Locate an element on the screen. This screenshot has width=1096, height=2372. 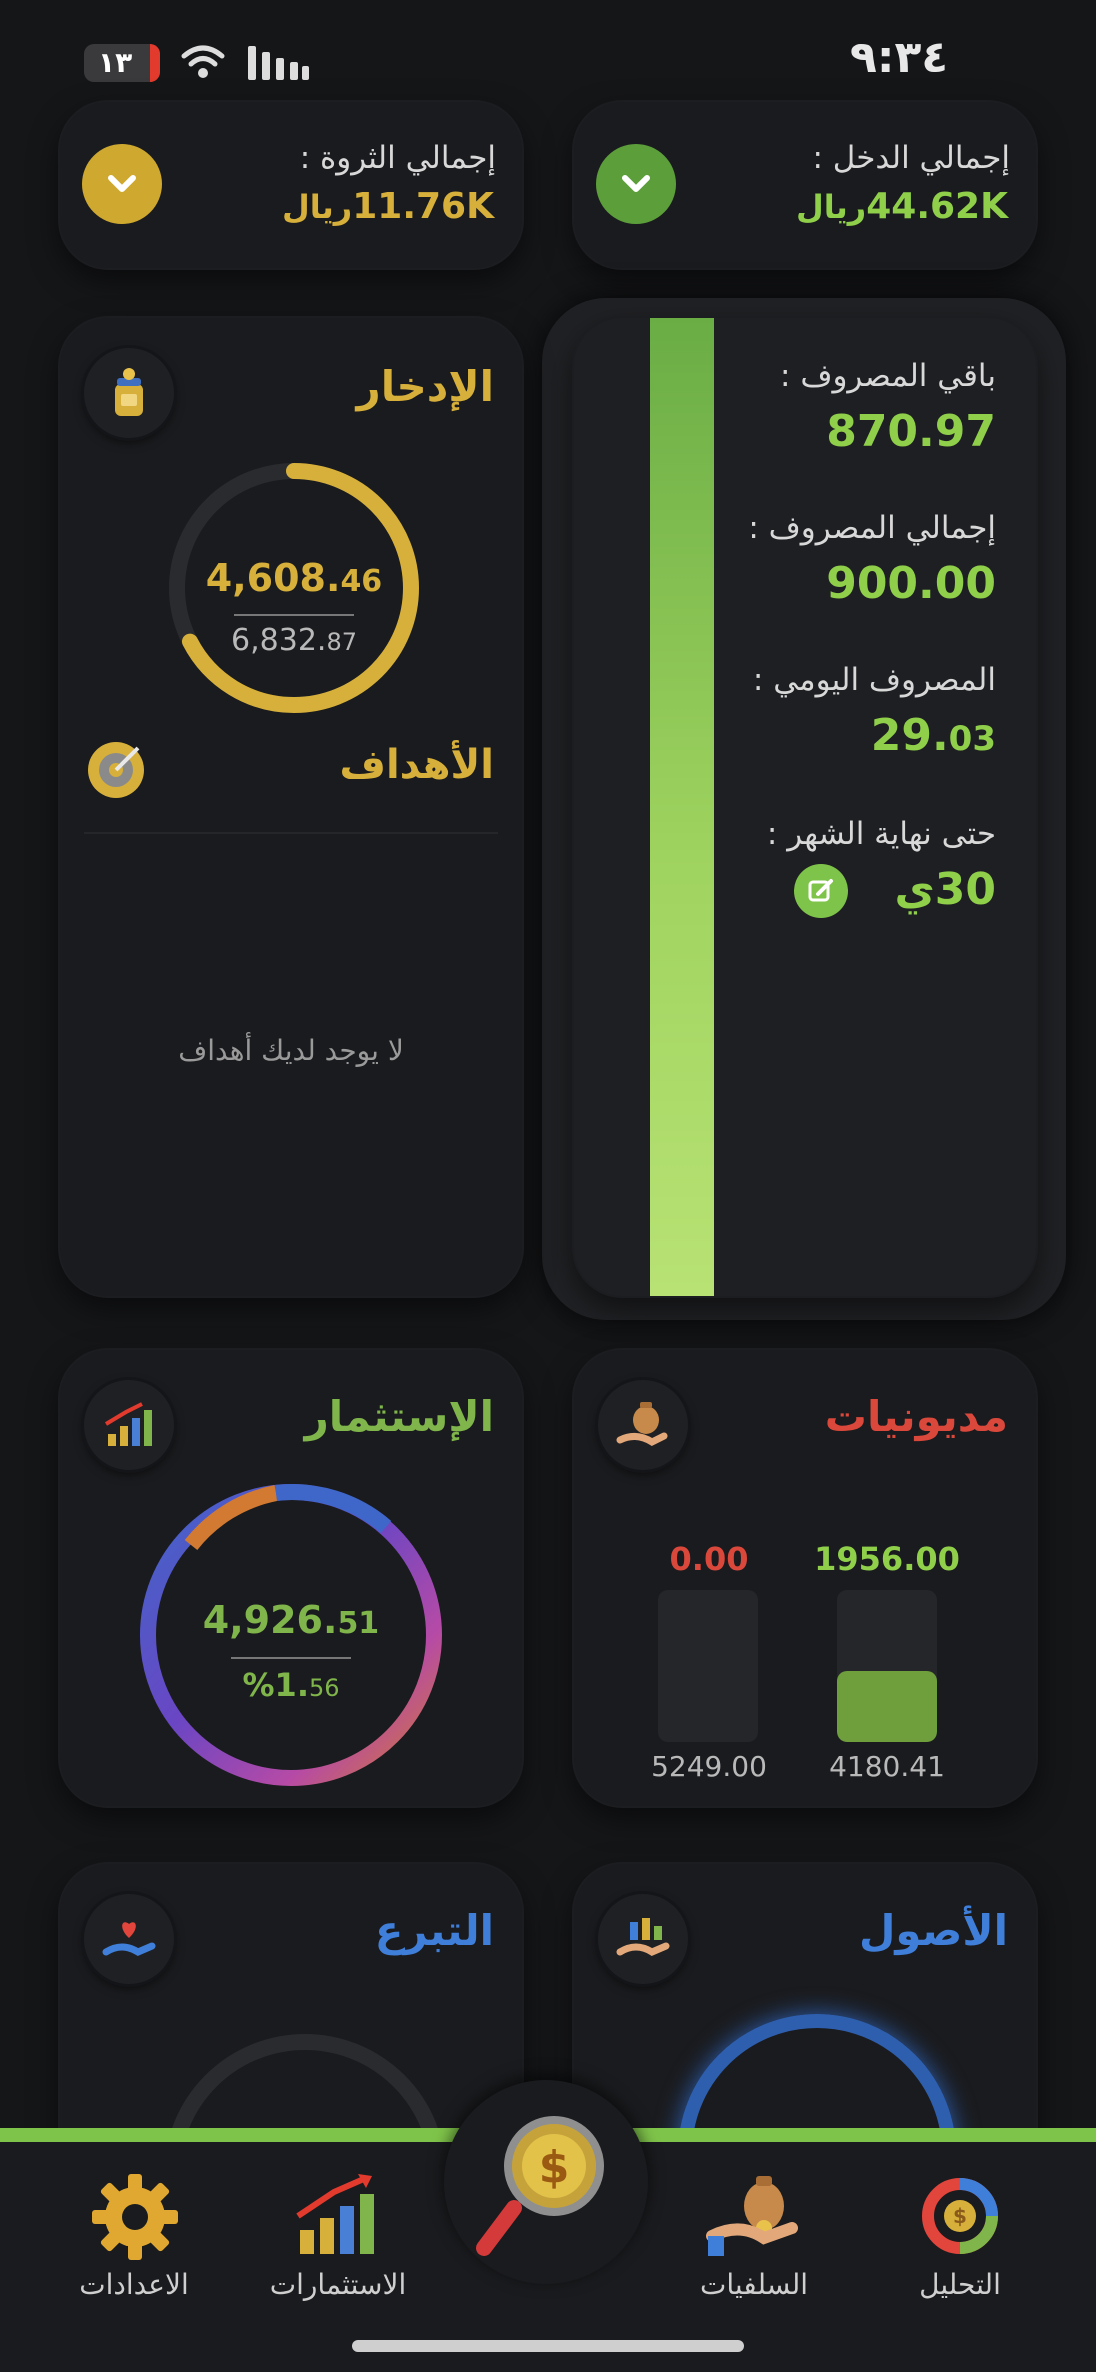
nav-investments-label: الاستثمارات is located at coordinates (338, 2284).